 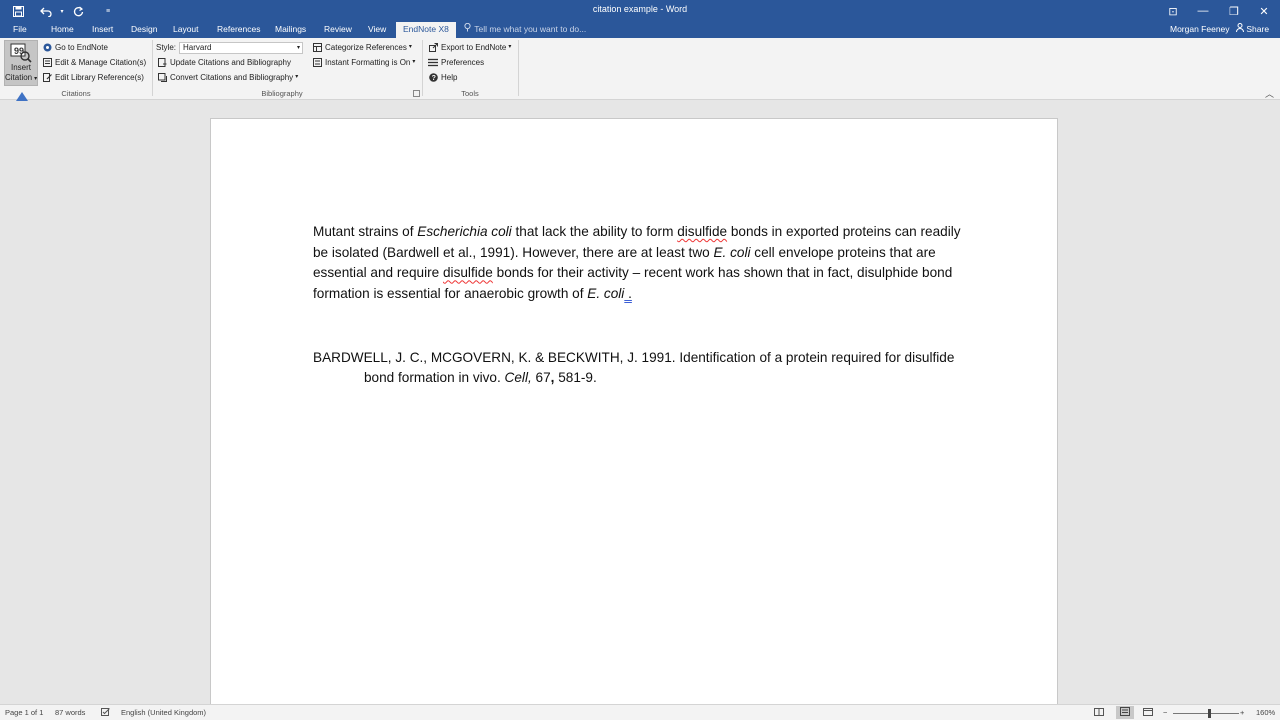 What do you see at coordinates (366, 47) in the screenshot?
I see `categorize-references-label: Categorize References` at bounding box center [366, 47].